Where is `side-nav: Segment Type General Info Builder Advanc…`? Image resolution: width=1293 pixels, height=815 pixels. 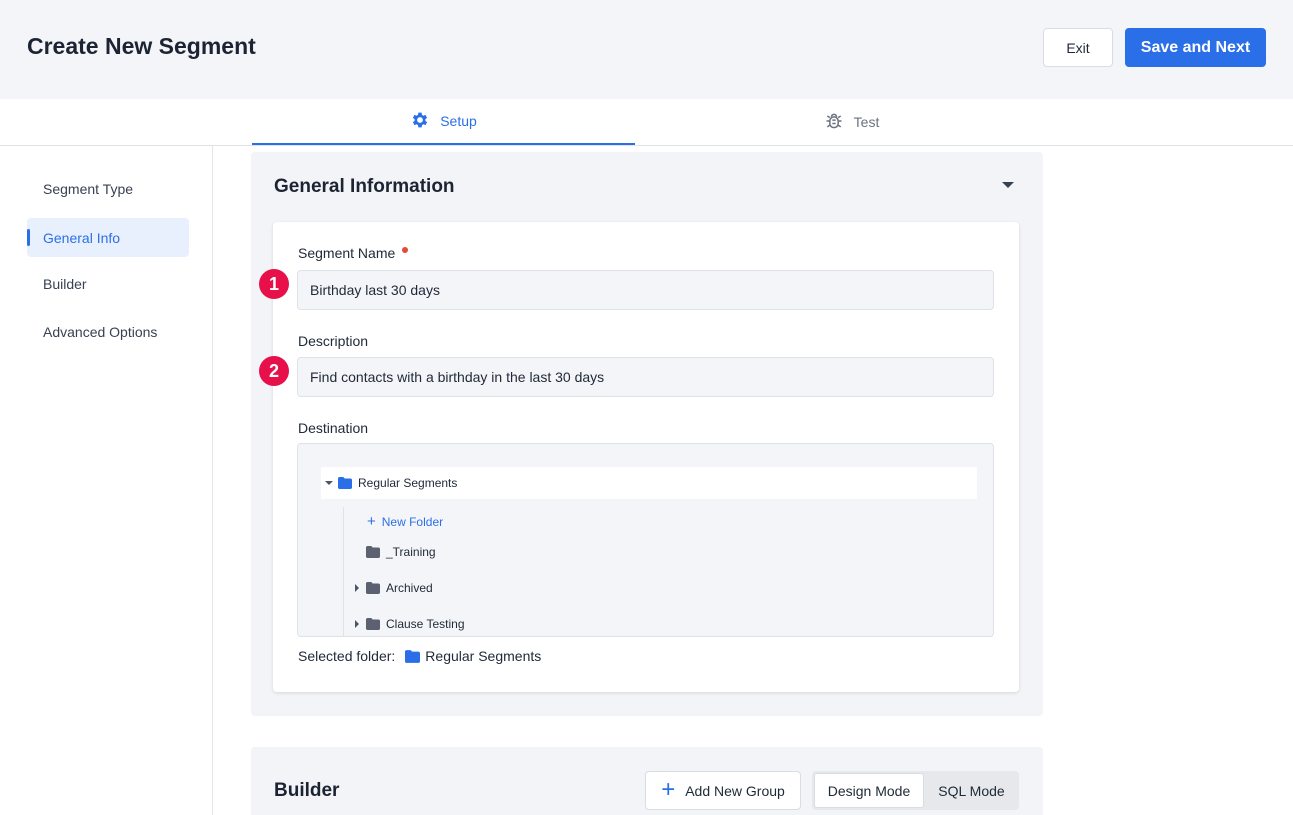 side-nav: Segment Type General Info Builder Advanc… is located at coordinates (106, 480).